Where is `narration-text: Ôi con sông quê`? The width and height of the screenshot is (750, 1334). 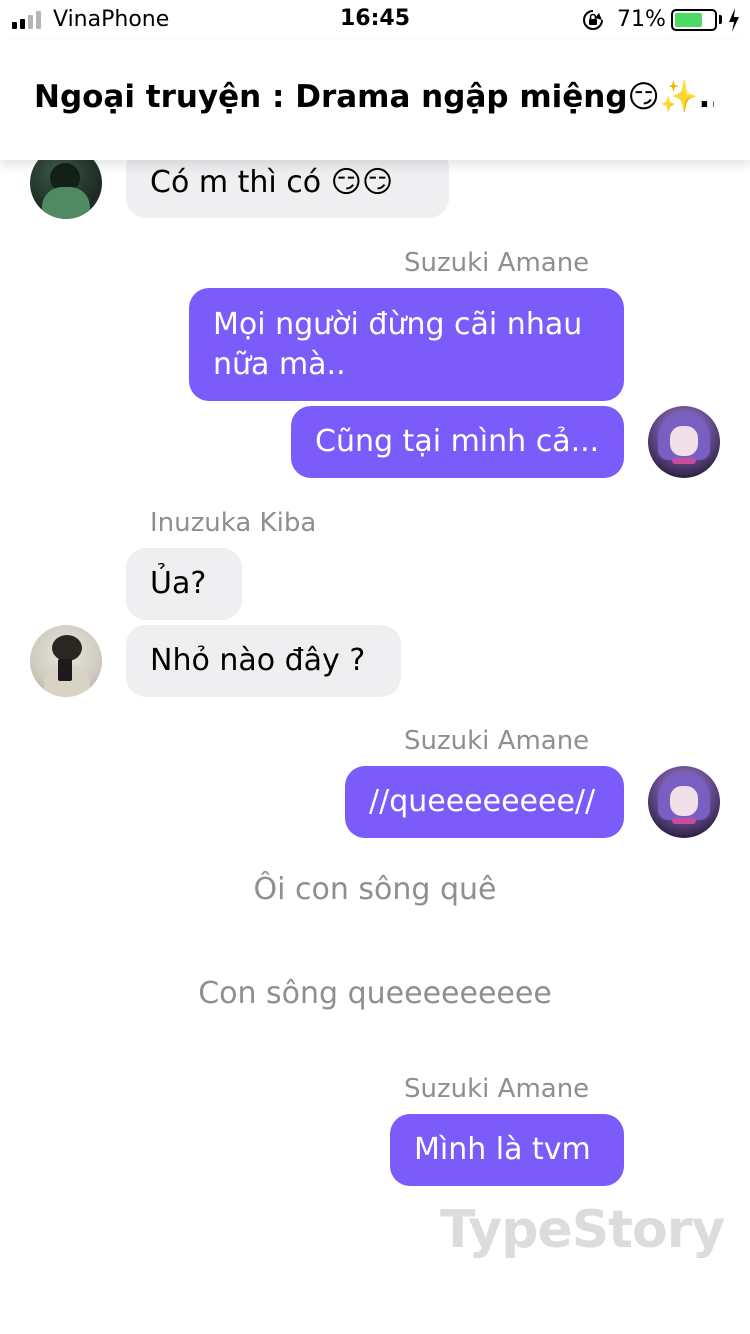
narration-text: Ôi con sông quê is located at coordinates (375, 889).